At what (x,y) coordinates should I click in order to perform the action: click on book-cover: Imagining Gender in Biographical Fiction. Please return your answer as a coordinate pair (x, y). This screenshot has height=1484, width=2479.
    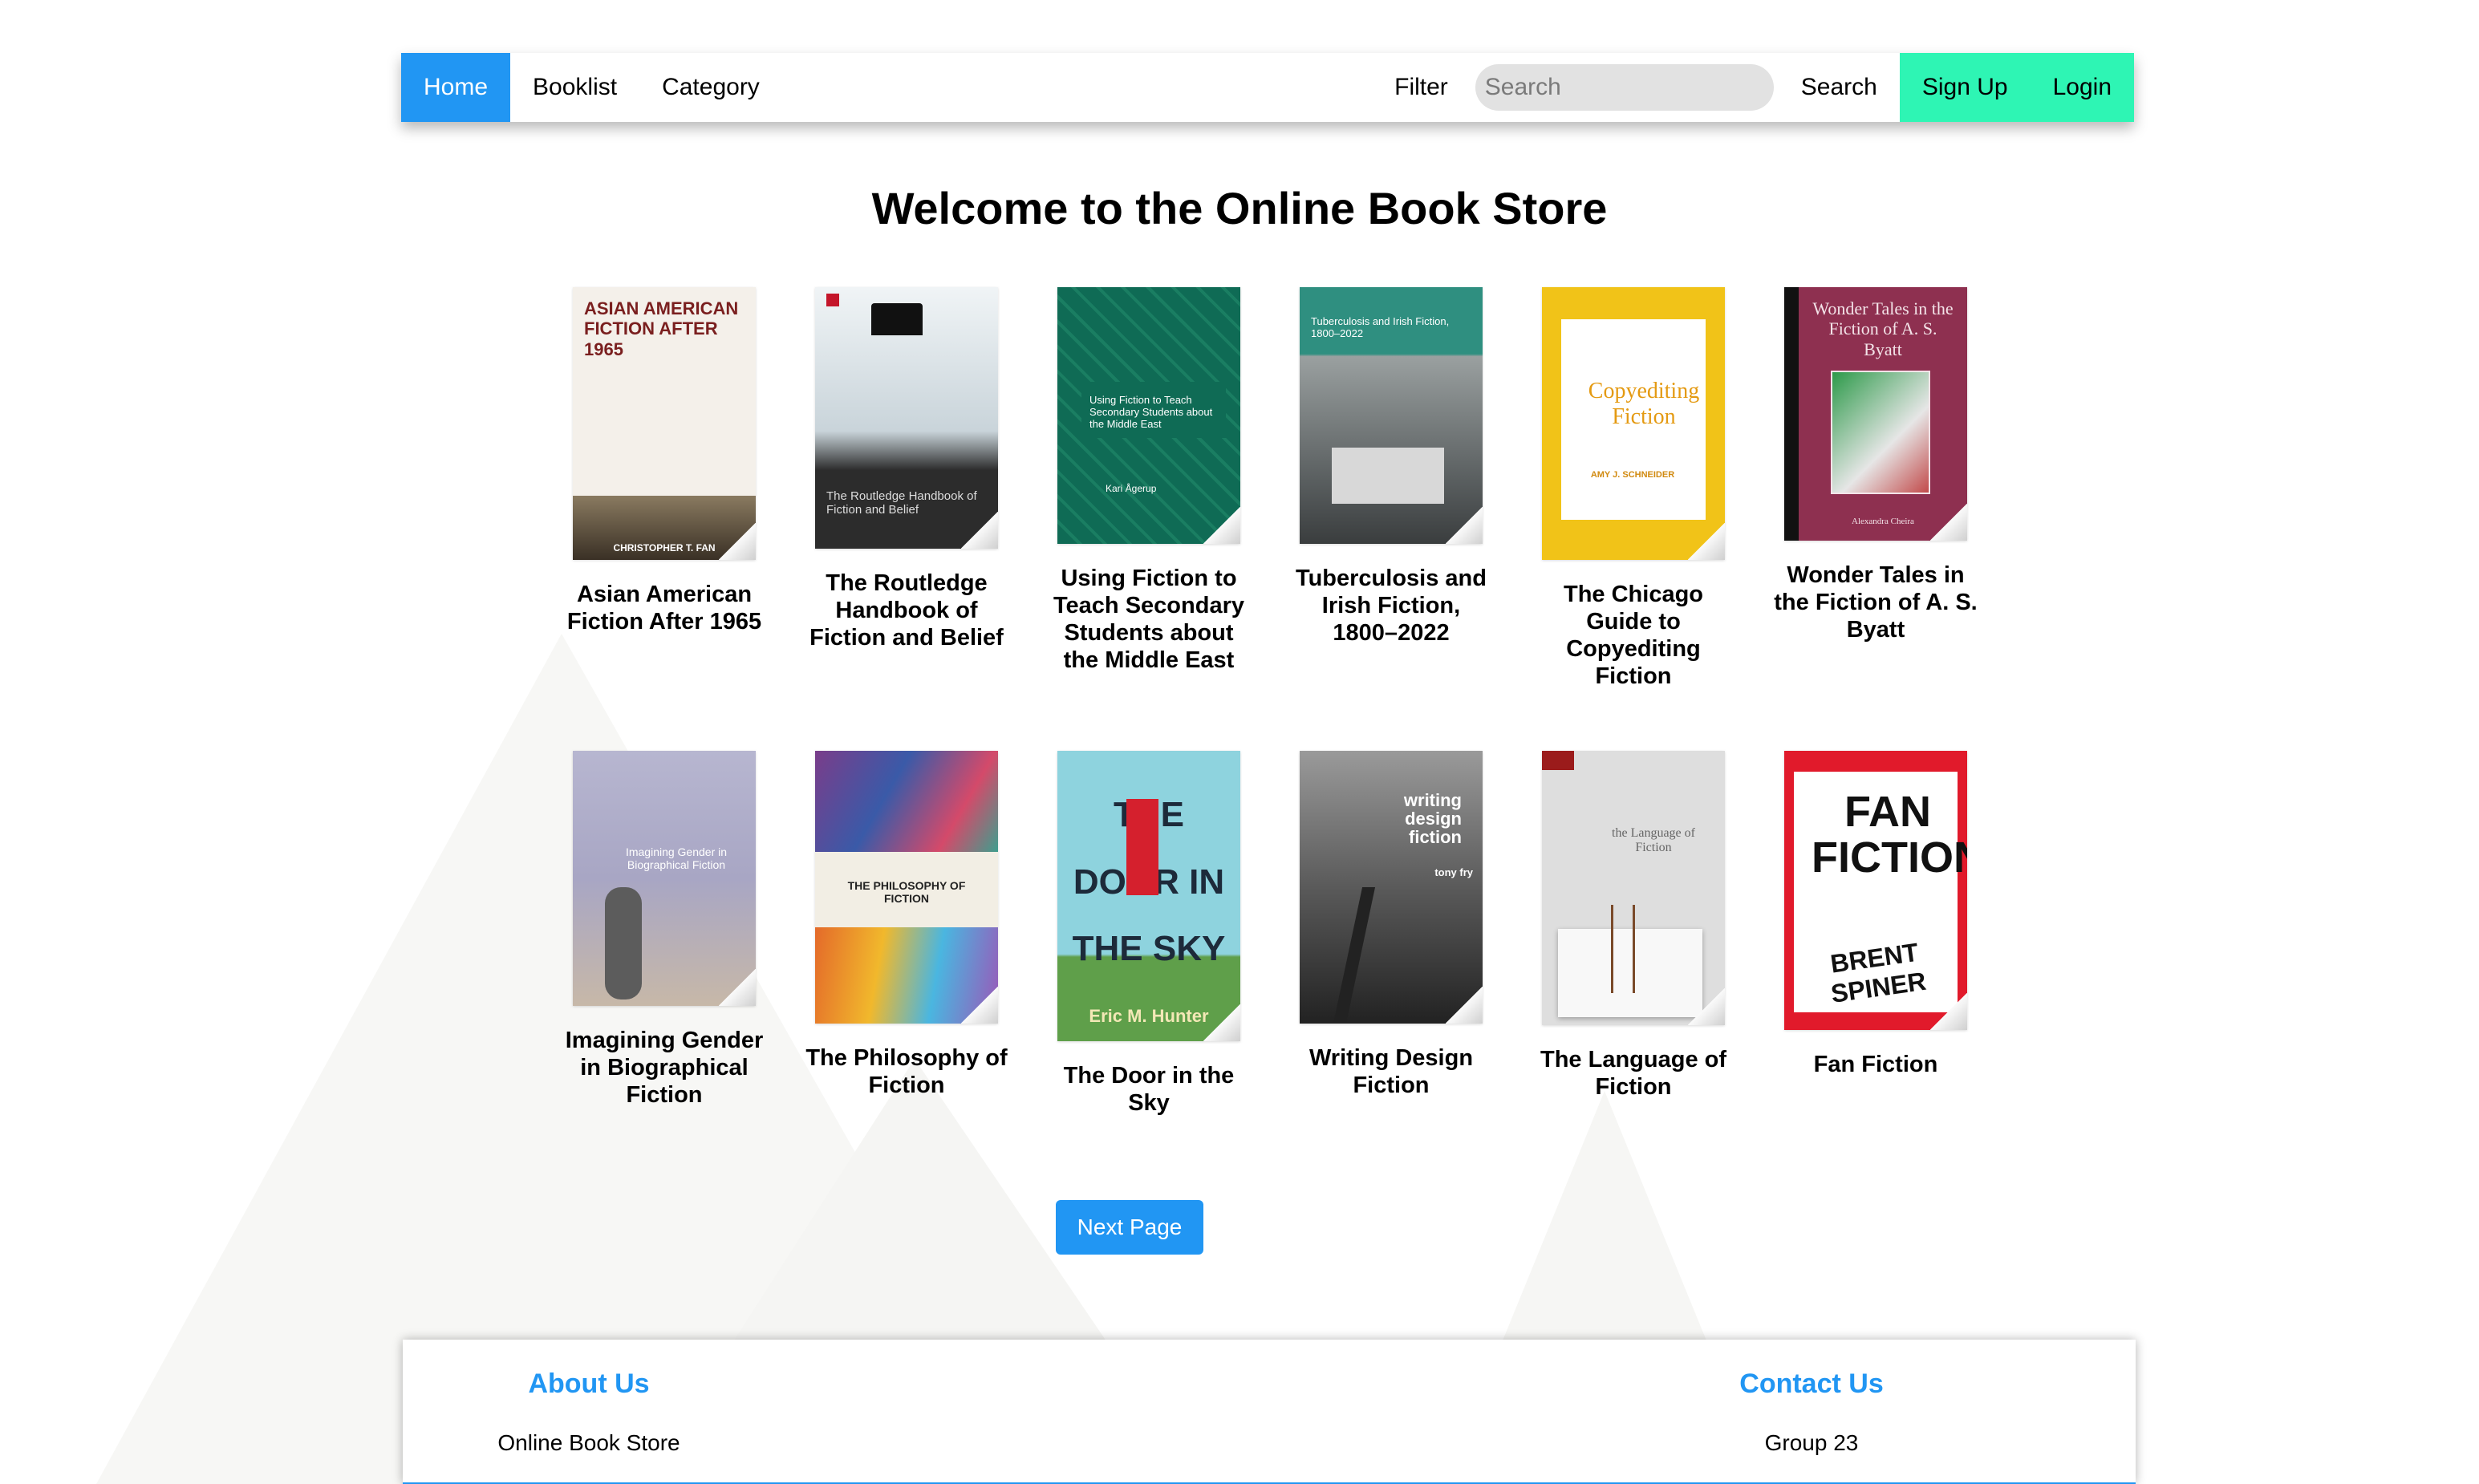
    Looking at the image, I should click on (664, 878).